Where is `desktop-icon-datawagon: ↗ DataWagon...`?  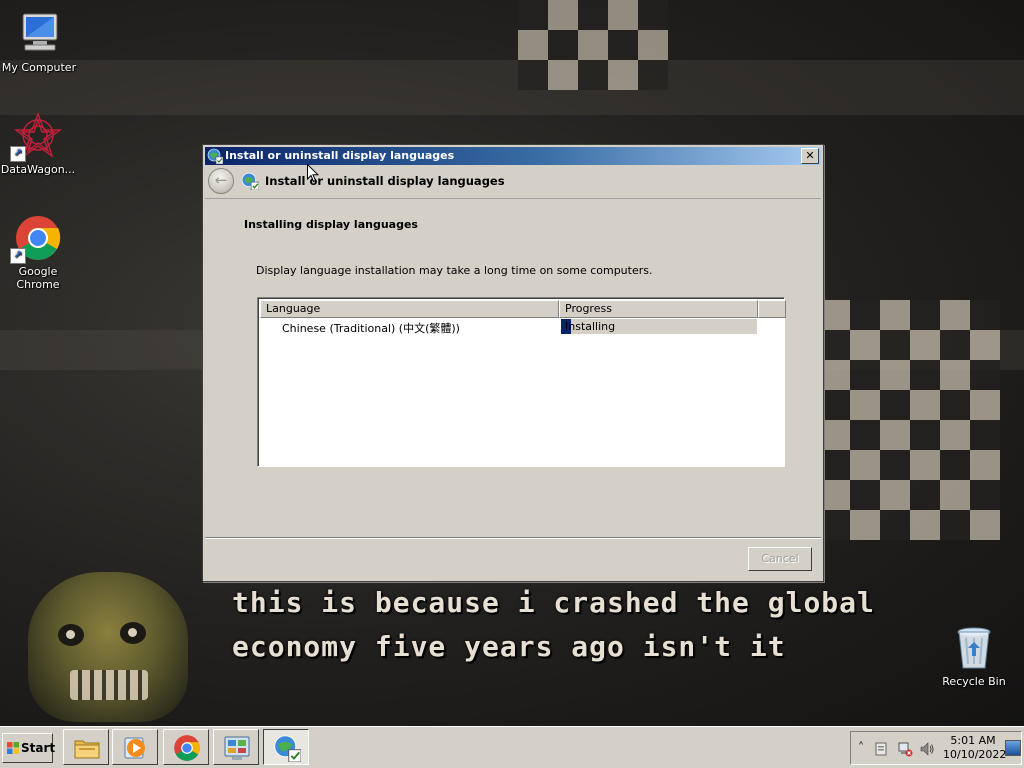 desktop-icon-datawagon: ↗ DataWagon... is located at coordinates (39, 144).